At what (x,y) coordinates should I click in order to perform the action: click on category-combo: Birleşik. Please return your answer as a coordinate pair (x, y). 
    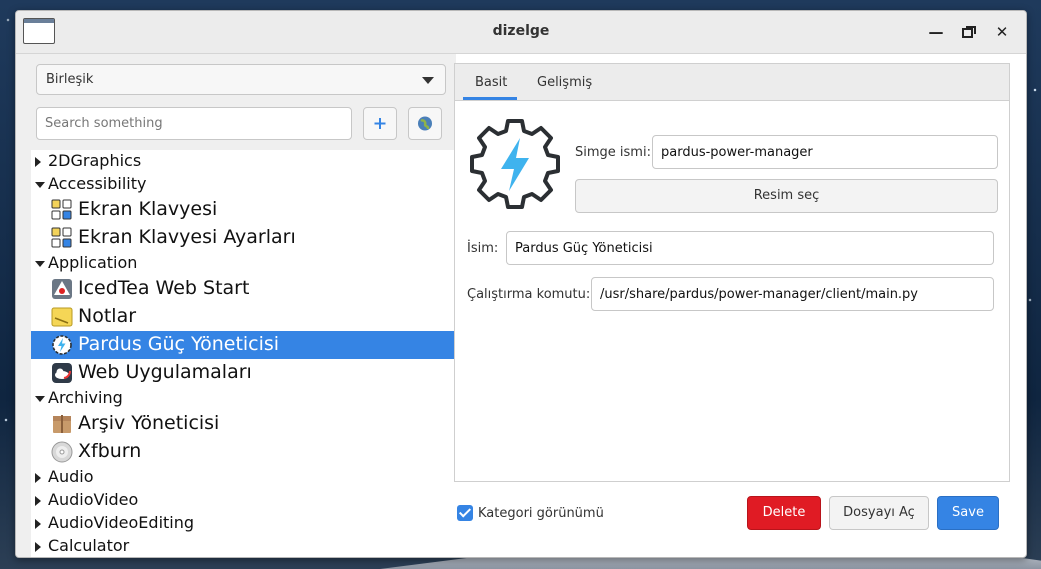
    Looking at the image, I should click on (241, 79).